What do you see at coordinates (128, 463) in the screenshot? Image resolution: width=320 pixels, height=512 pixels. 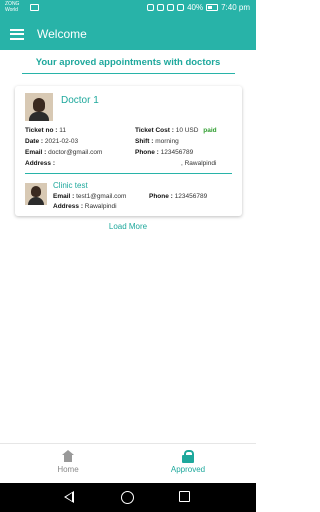 I see `bottom-navigation: Home Approved` at bounding box center [128, 463].